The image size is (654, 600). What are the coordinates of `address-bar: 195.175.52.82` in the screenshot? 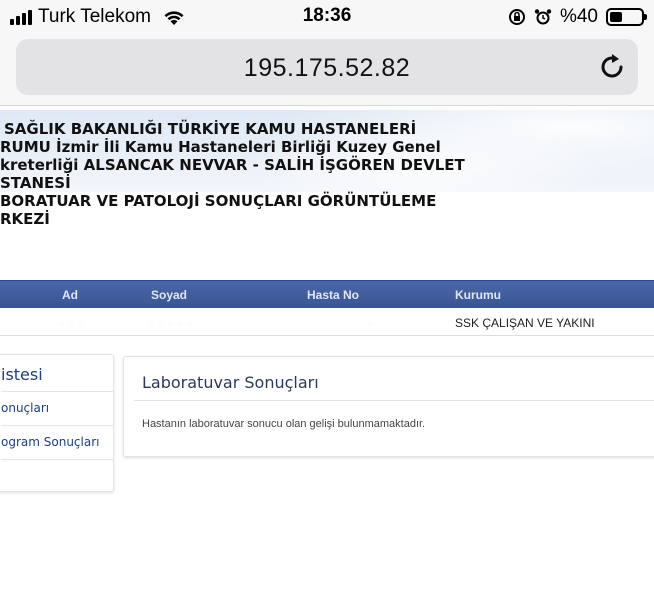 It's located at (327, 67).